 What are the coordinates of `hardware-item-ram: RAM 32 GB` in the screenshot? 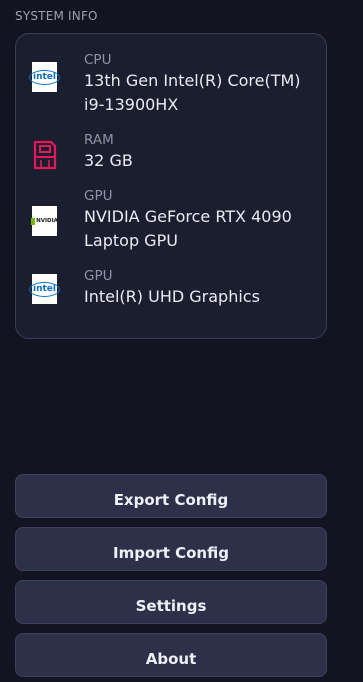 It's located at (177, 153).